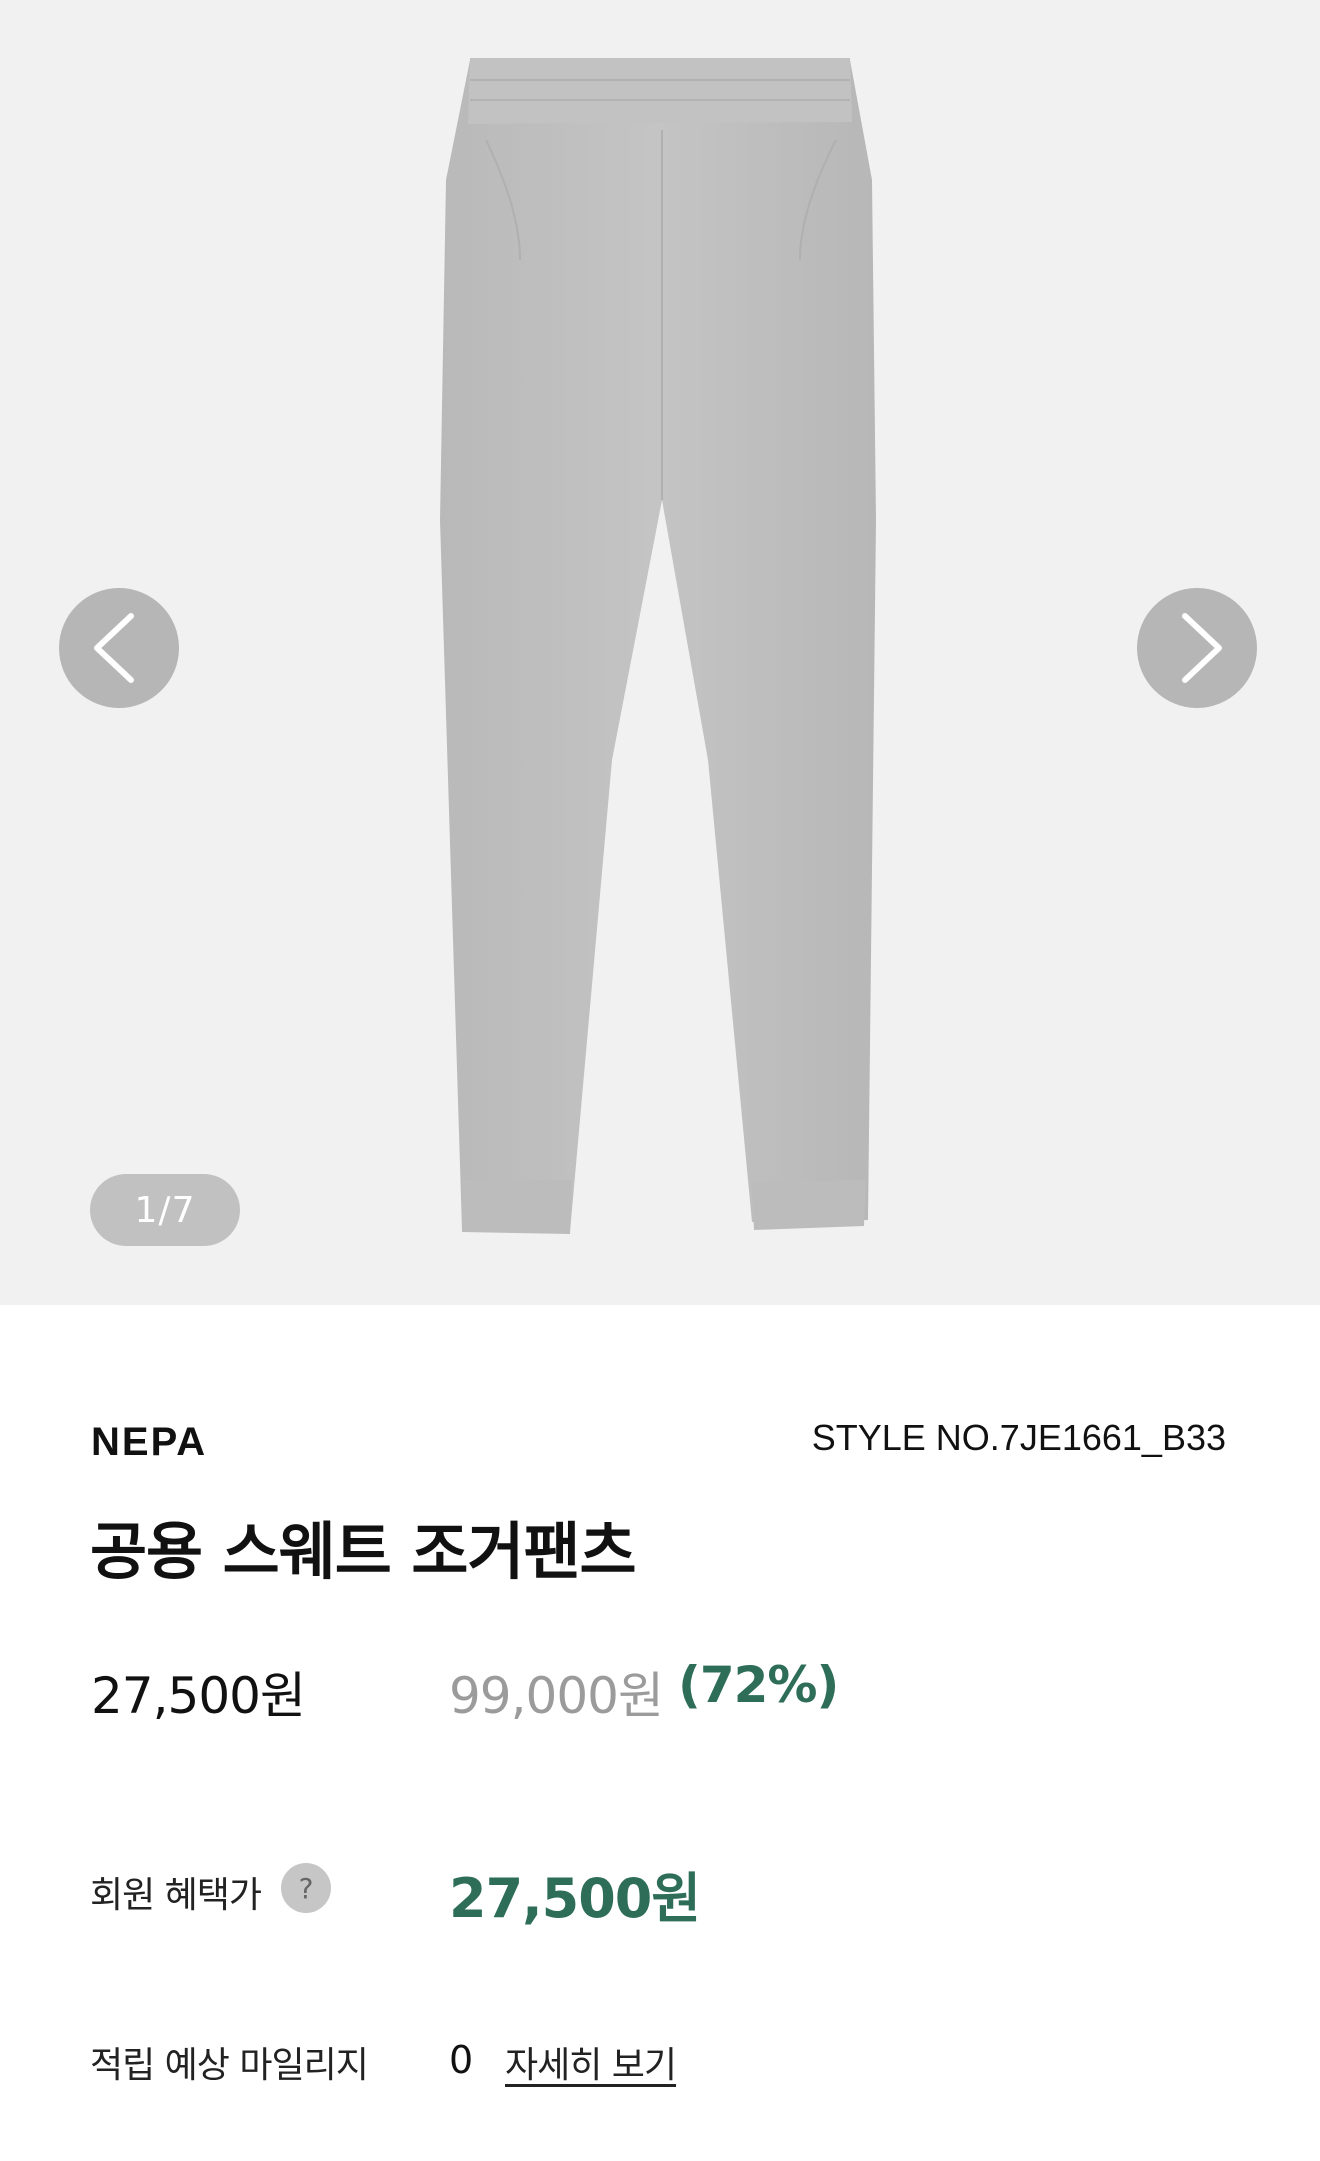  What do you see at coordinates (591, 2062) in the screenshot?
I see `mileage-detail-link: 자세히 보기` at bounding box center [591, 2062].